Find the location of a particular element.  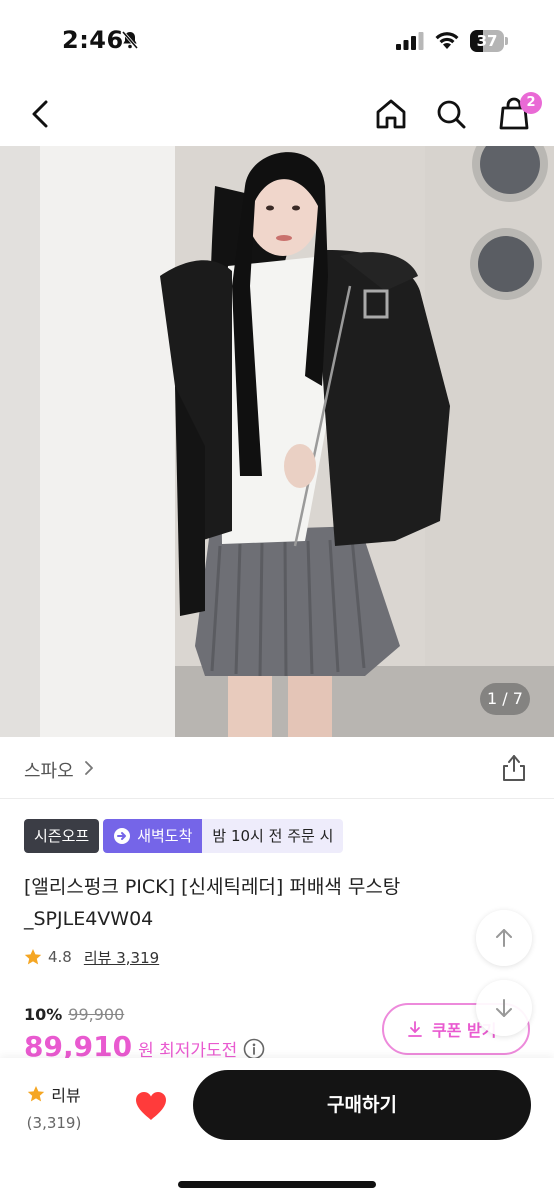

download-icon is located at coordinates (415, 1029).